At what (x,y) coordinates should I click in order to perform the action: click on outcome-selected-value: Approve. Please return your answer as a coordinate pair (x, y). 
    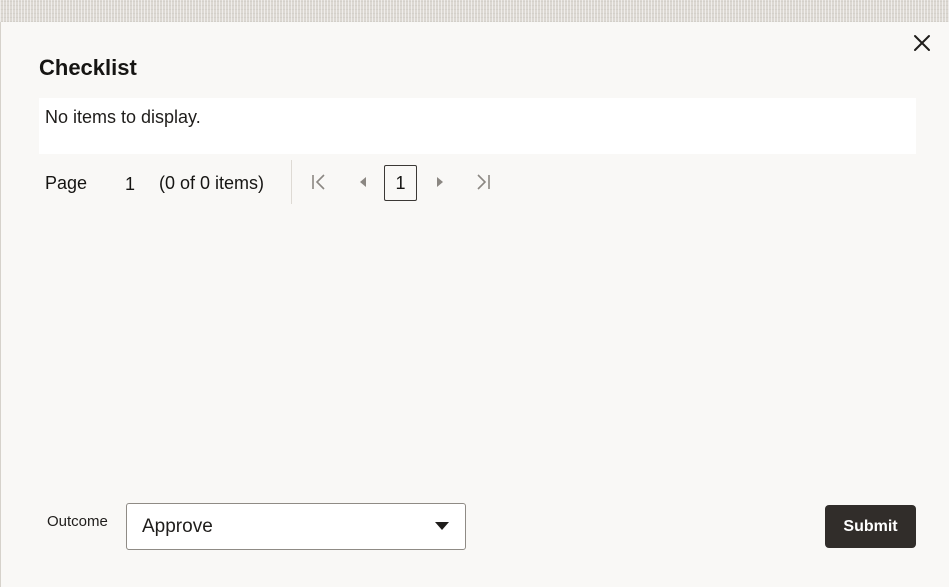
    Looking at the image, I should click on (177, 526).